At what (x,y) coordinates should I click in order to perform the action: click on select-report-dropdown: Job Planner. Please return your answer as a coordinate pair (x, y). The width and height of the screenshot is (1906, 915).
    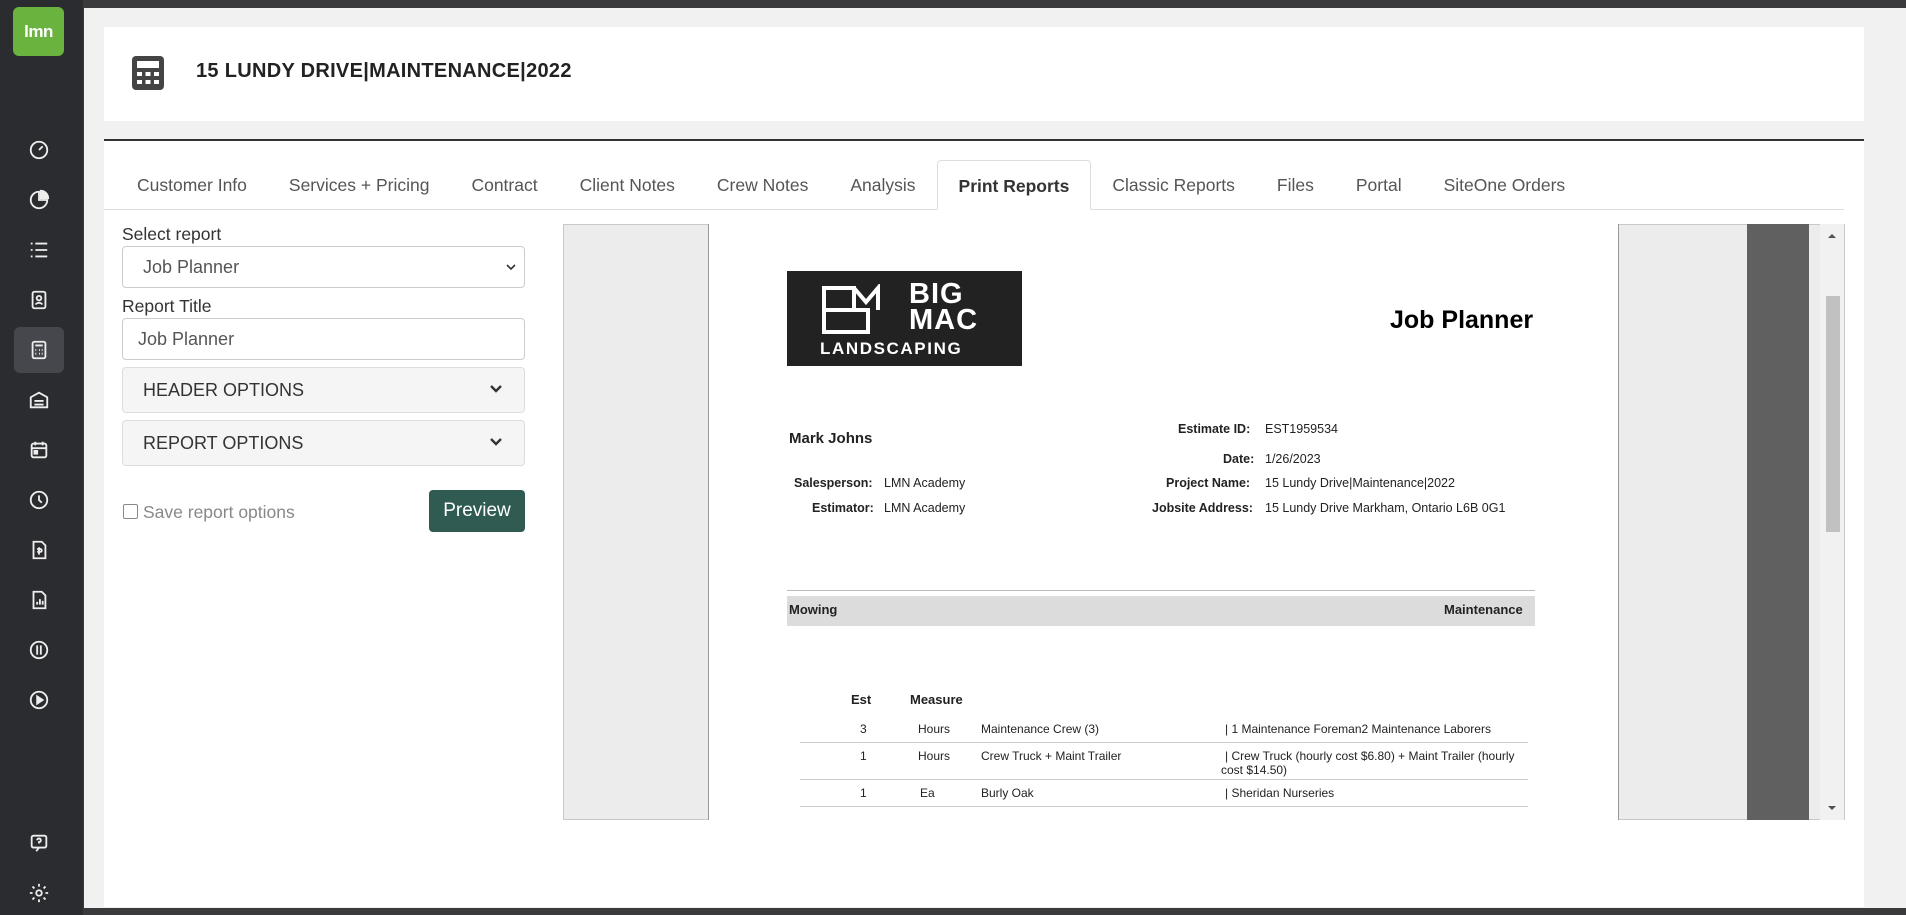
    Looking at the image, I should click on (323, 267).